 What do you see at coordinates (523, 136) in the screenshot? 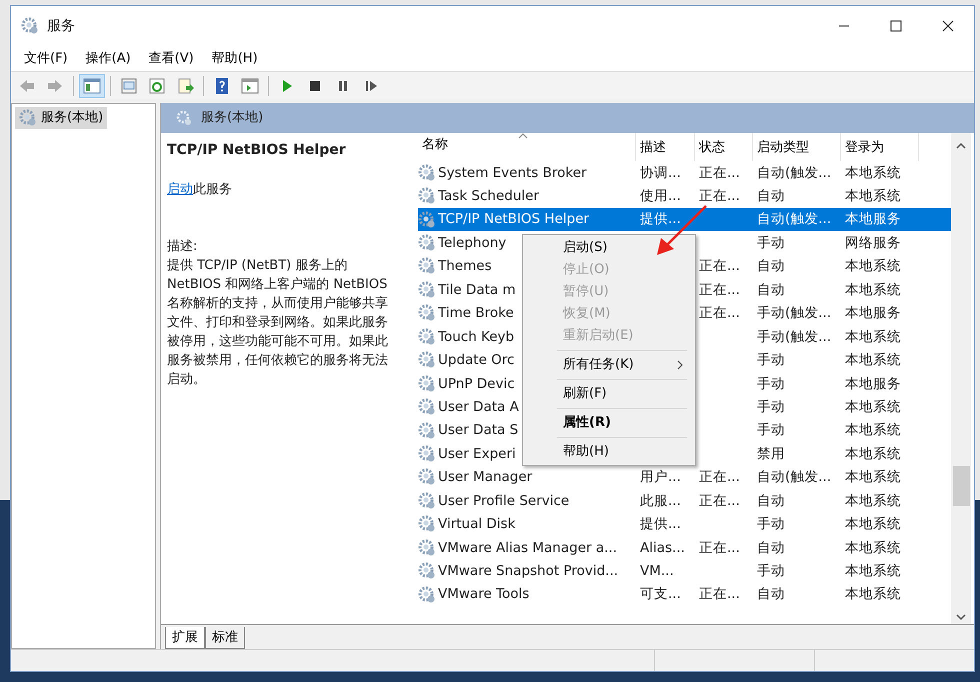
I see `sort-icon` at bounding box center [523, 136].